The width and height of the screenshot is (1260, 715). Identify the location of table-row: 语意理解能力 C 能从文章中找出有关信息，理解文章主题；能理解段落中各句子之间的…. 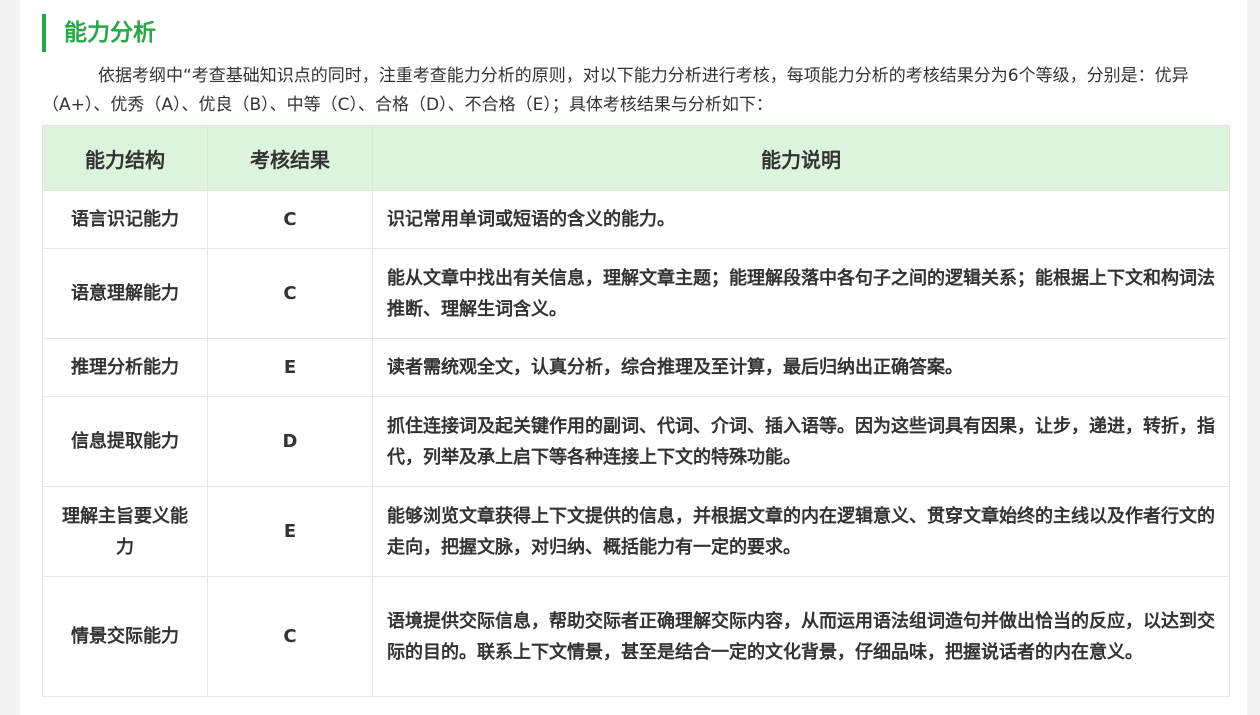
(636, 293).